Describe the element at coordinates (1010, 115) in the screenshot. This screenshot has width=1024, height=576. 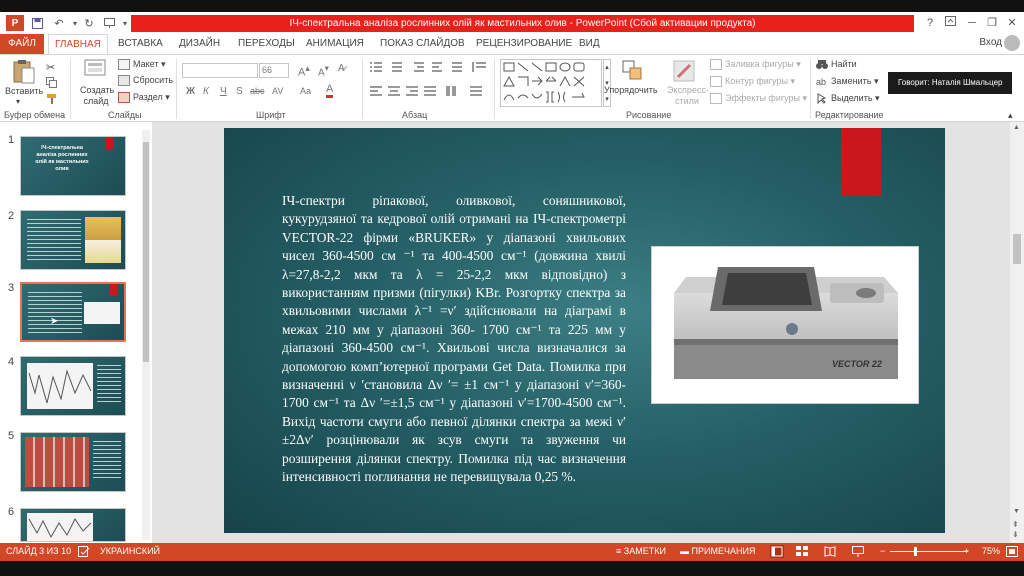
I see `collapse-ribbon-icon: ▴` at that location.